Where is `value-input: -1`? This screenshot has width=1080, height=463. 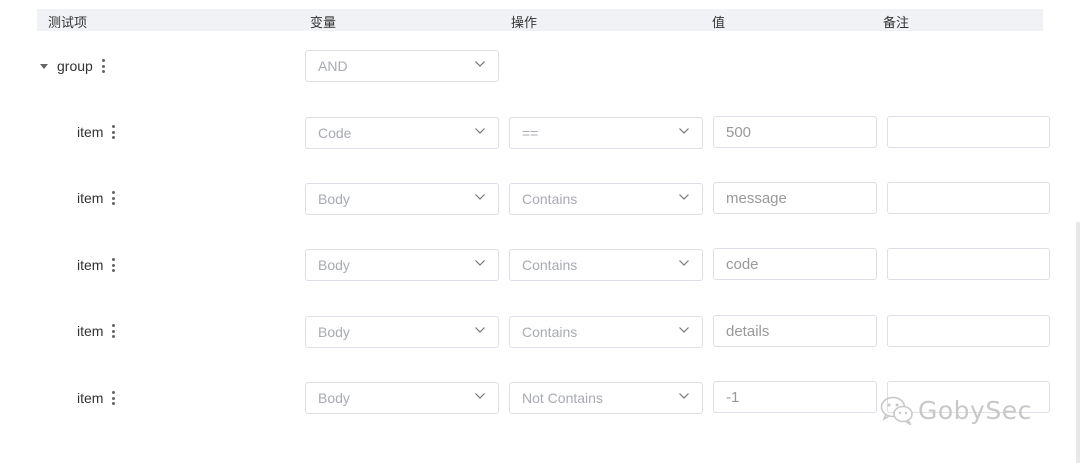
value-input: -1 is located at coordinates (795, 397).